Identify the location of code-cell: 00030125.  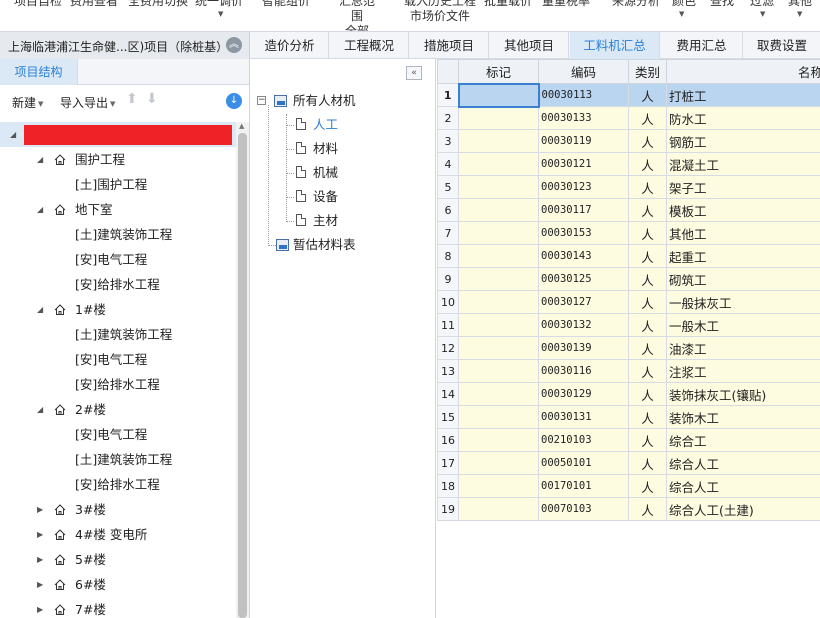
(583, 279).